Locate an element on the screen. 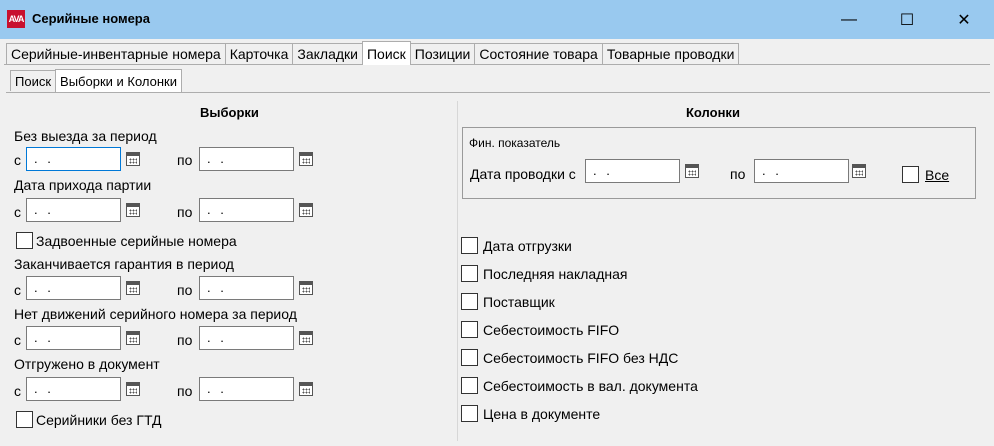  period3-from-label: с is located at coordinates (17, 290).